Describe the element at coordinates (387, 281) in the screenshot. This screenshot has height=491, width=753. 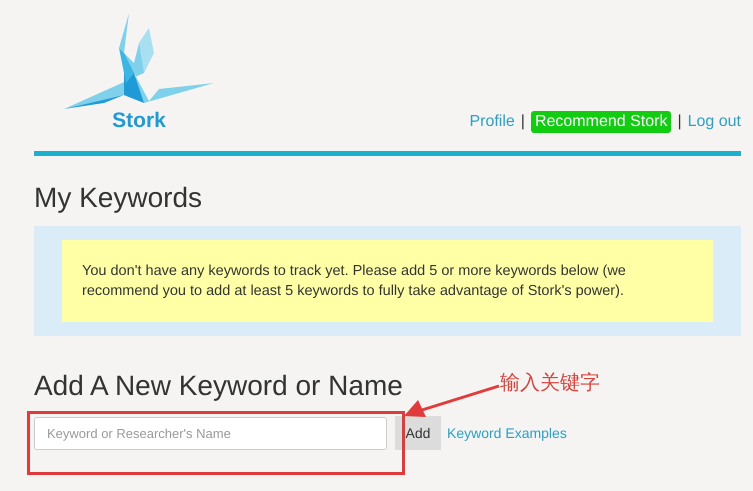
I see `notice-message: You don't have any keywords to track yet. Please add 5 or more keywords below (we recommend you to add at least 5 keywords to fully take advantage of Stork's power).` at that location.